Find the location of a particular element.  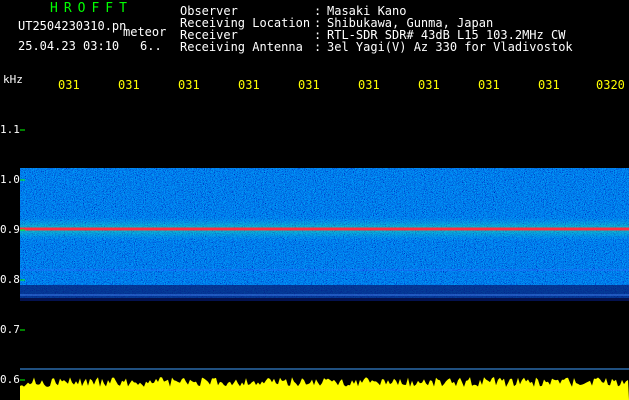

freq-unit-label: kHz is located at coordinates (13, 79).